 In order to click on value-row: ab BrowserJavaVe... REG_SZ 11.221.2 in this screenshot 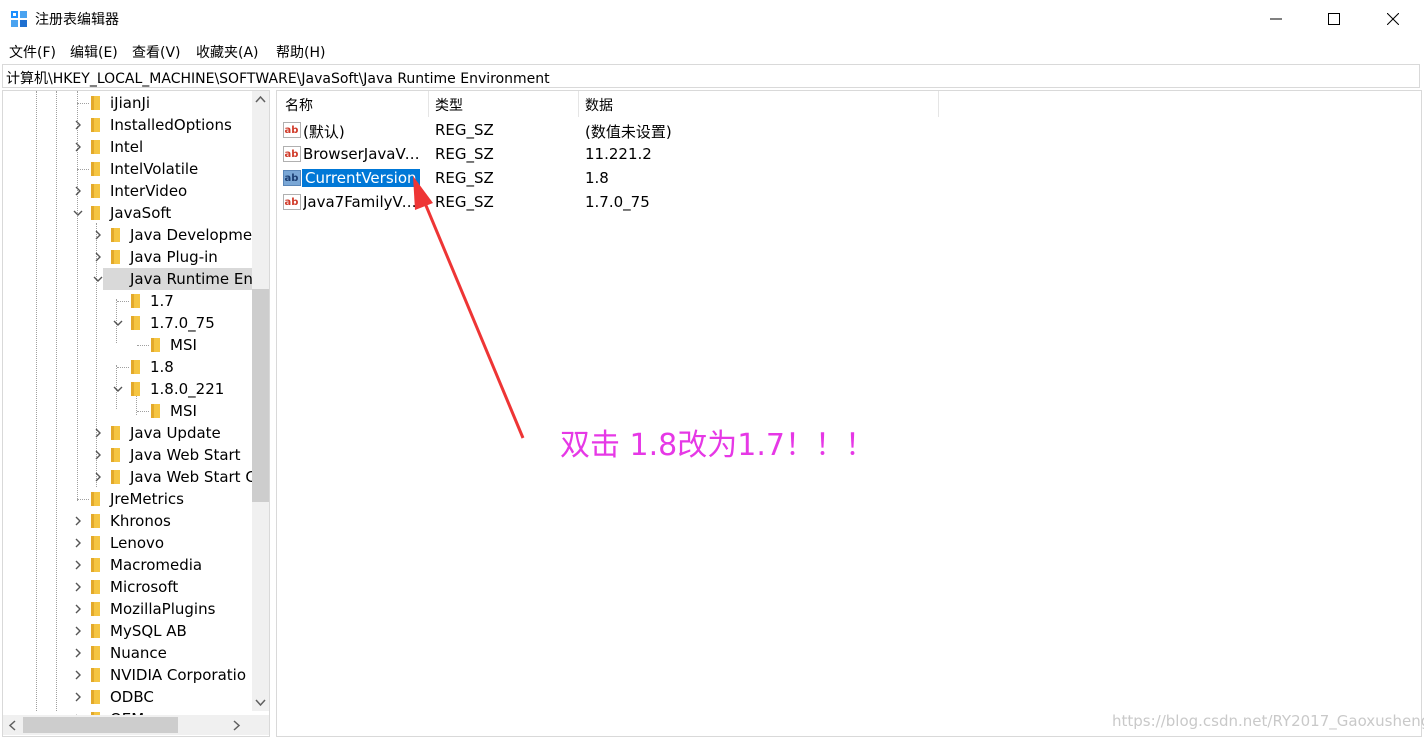, I will do `click(727, 154)`.